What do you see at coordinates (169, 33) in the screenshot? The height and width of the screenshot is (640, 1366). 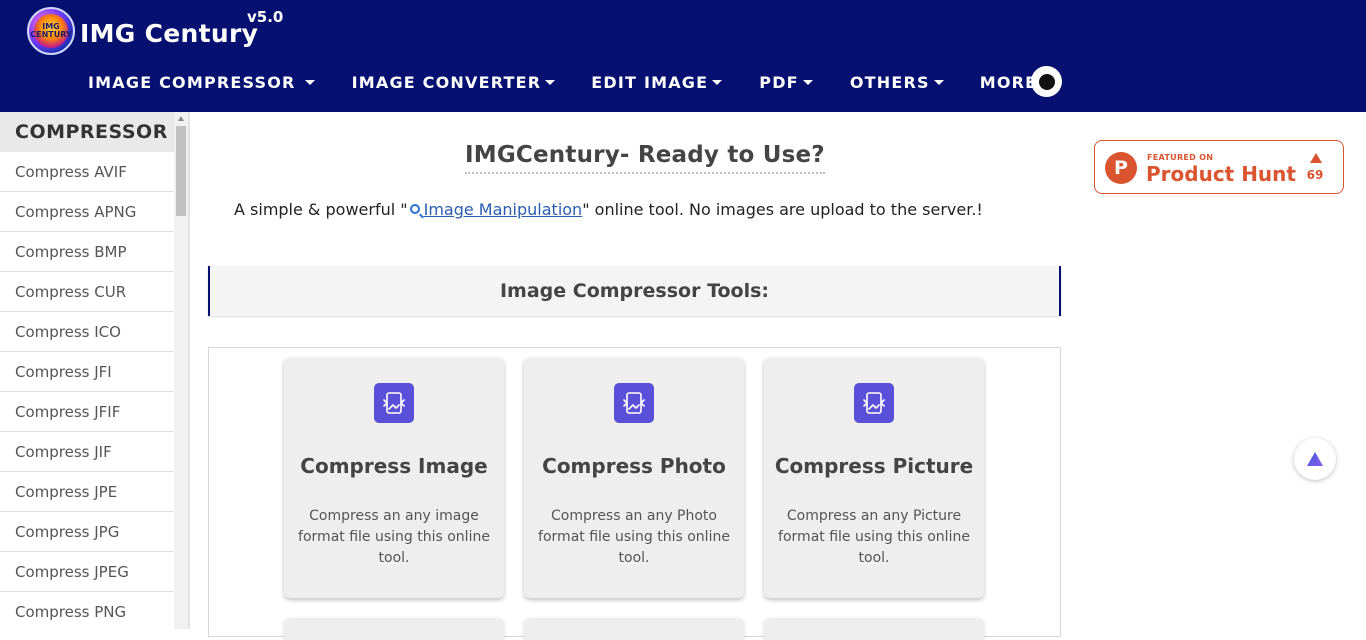 I see `brand-name: IMG Century` at bounding box center [169, 33].